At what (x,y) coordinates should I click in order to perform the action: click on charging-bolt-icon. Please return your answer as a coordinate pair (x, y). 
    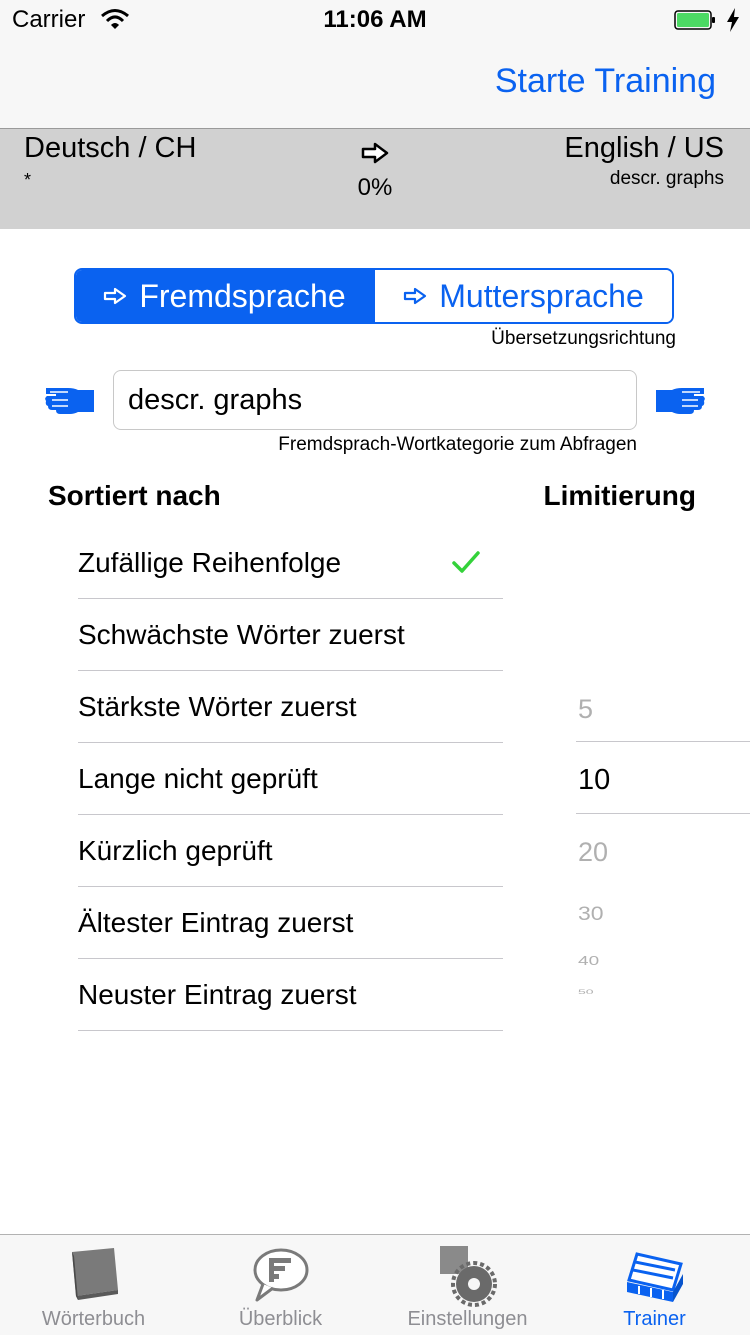
    Looking at the image, I should click on (733, 20).